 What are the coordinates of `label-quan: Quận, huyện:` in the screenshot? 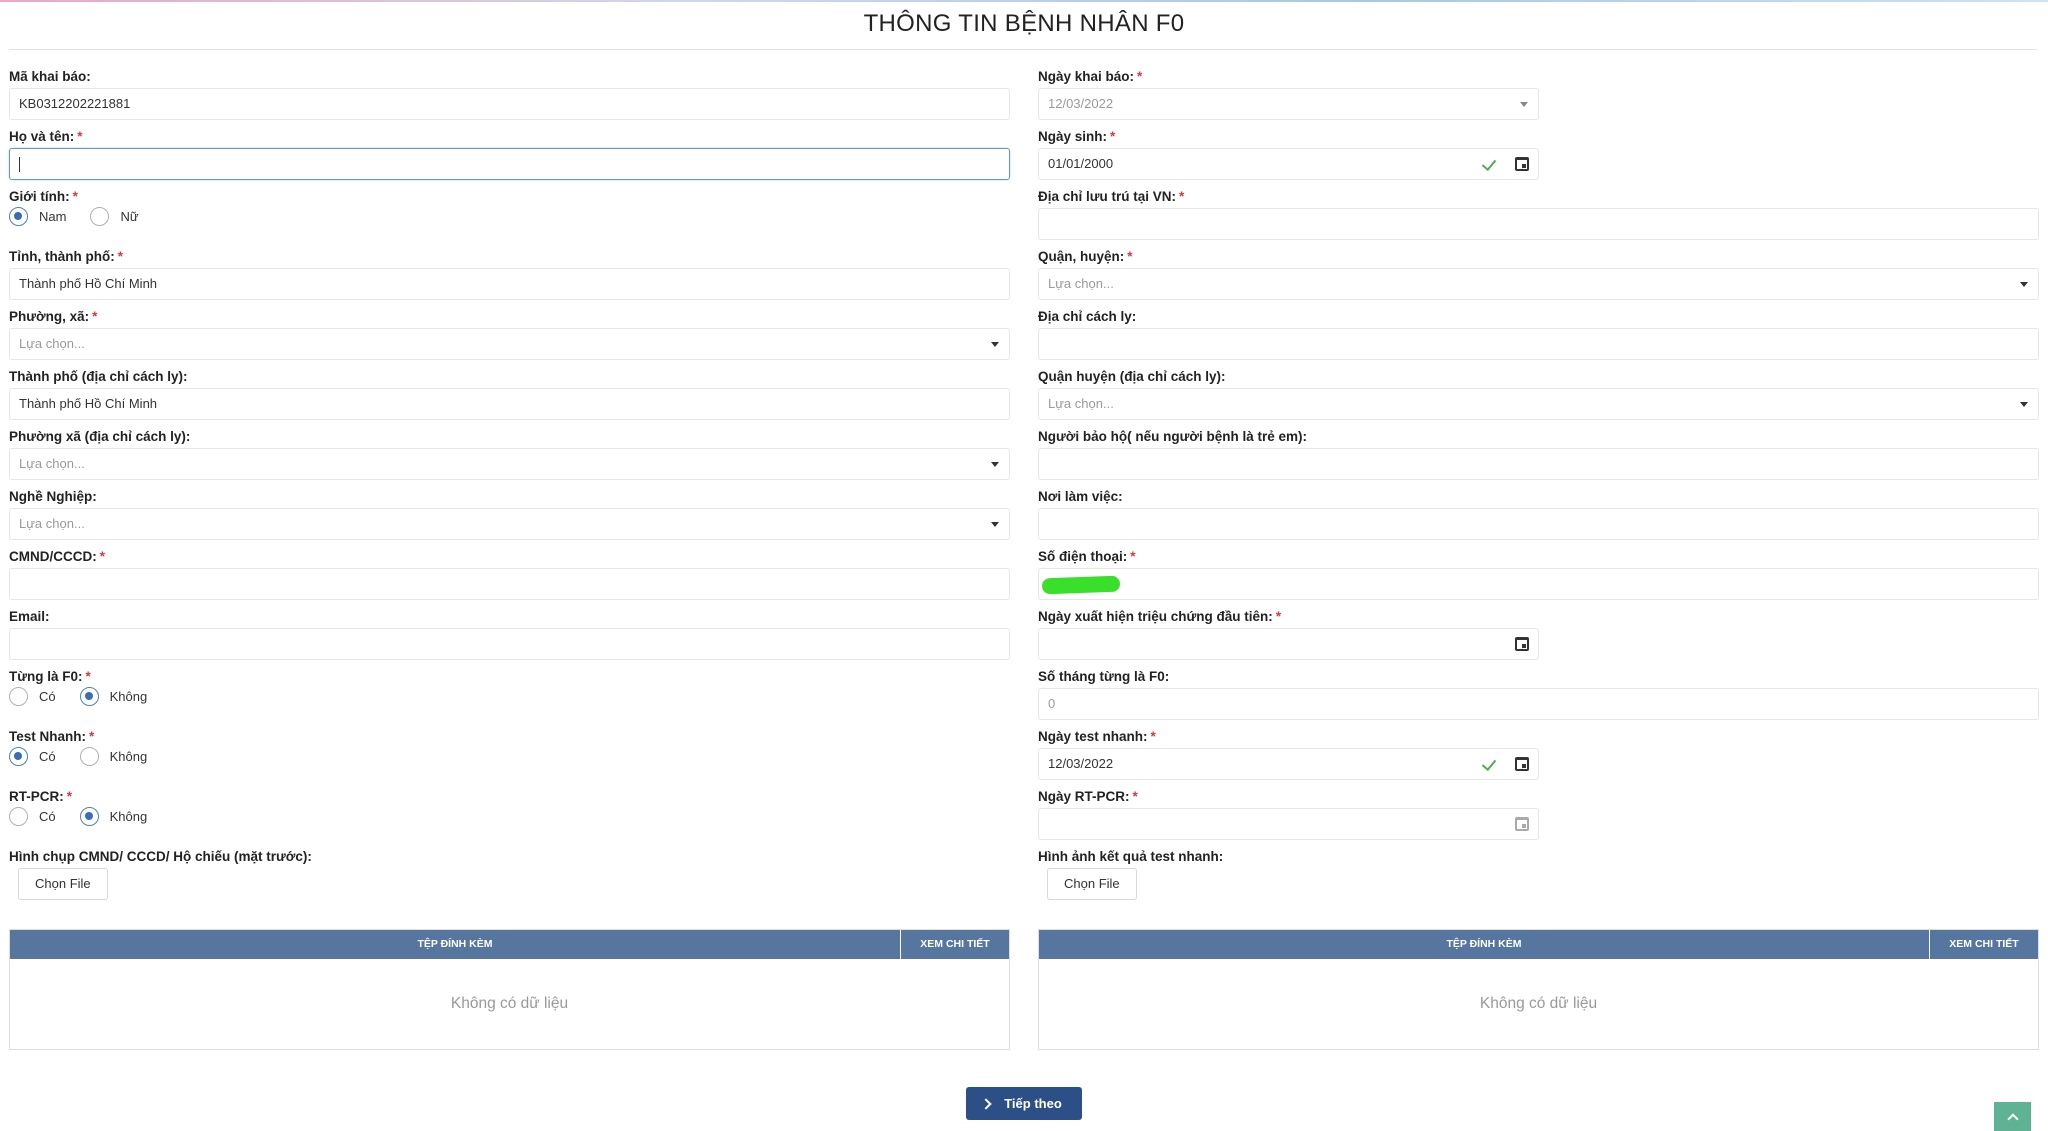 It's located at (1081, 256).